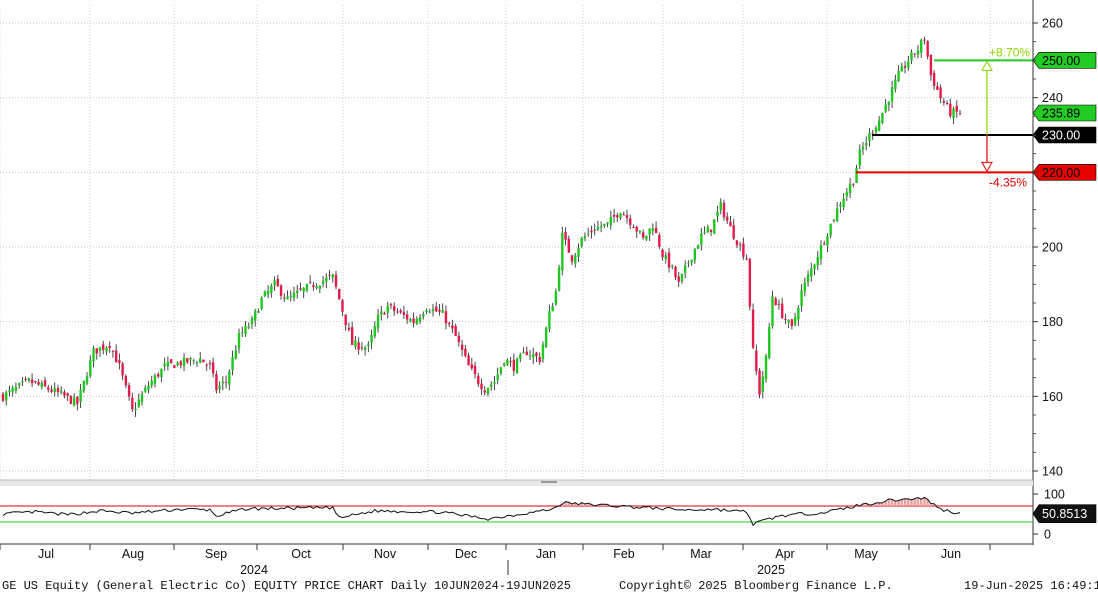  What do you see at coordinates (1061, 61) in the screenshot?
I see `level-tag-label: 250.00` at bounding box center [1061, 61].